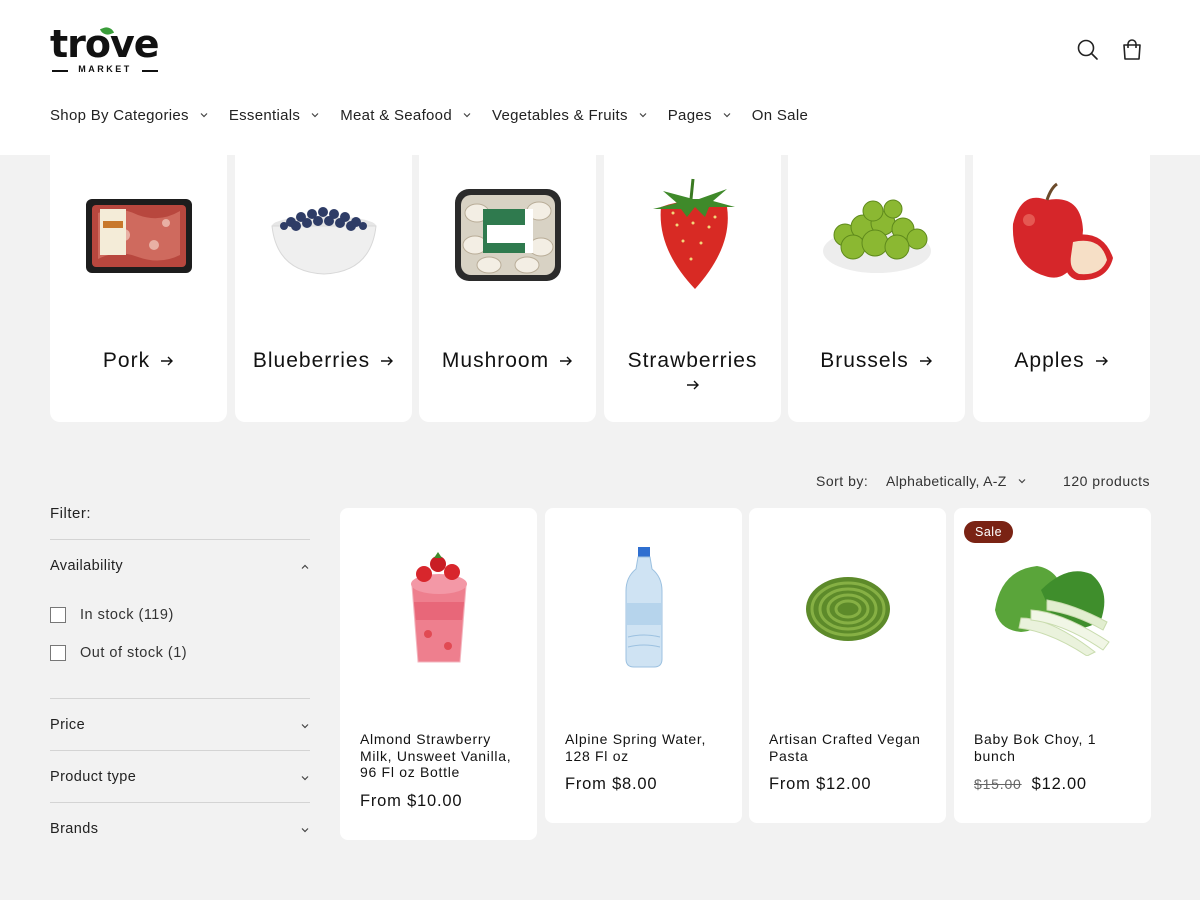 The height and width of the screenshot is (900, 1200). What do you see at coordinates (127, 615) in the screenshot?
I see `option-label: In stock (119)` at bounding box center [127, 615].